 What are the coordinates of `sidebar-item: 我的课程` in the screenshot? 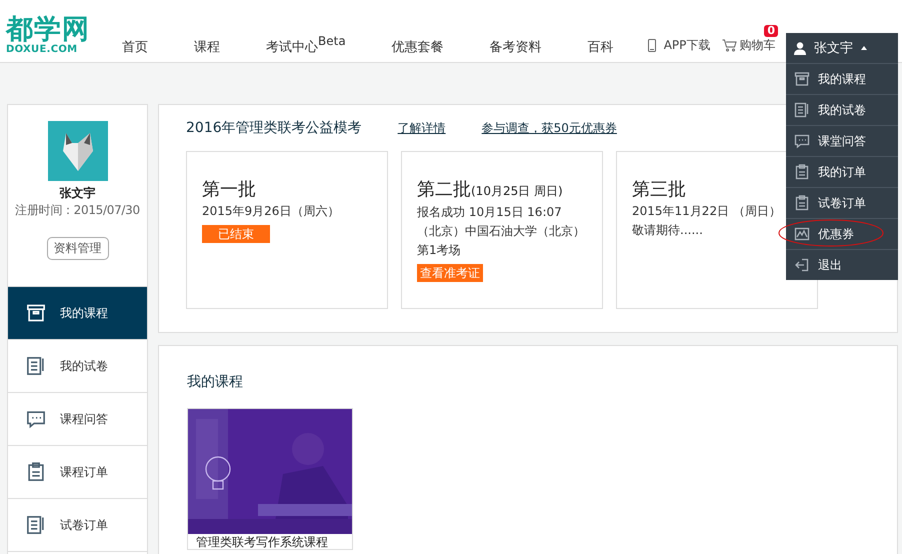 It's located at (77, 313).